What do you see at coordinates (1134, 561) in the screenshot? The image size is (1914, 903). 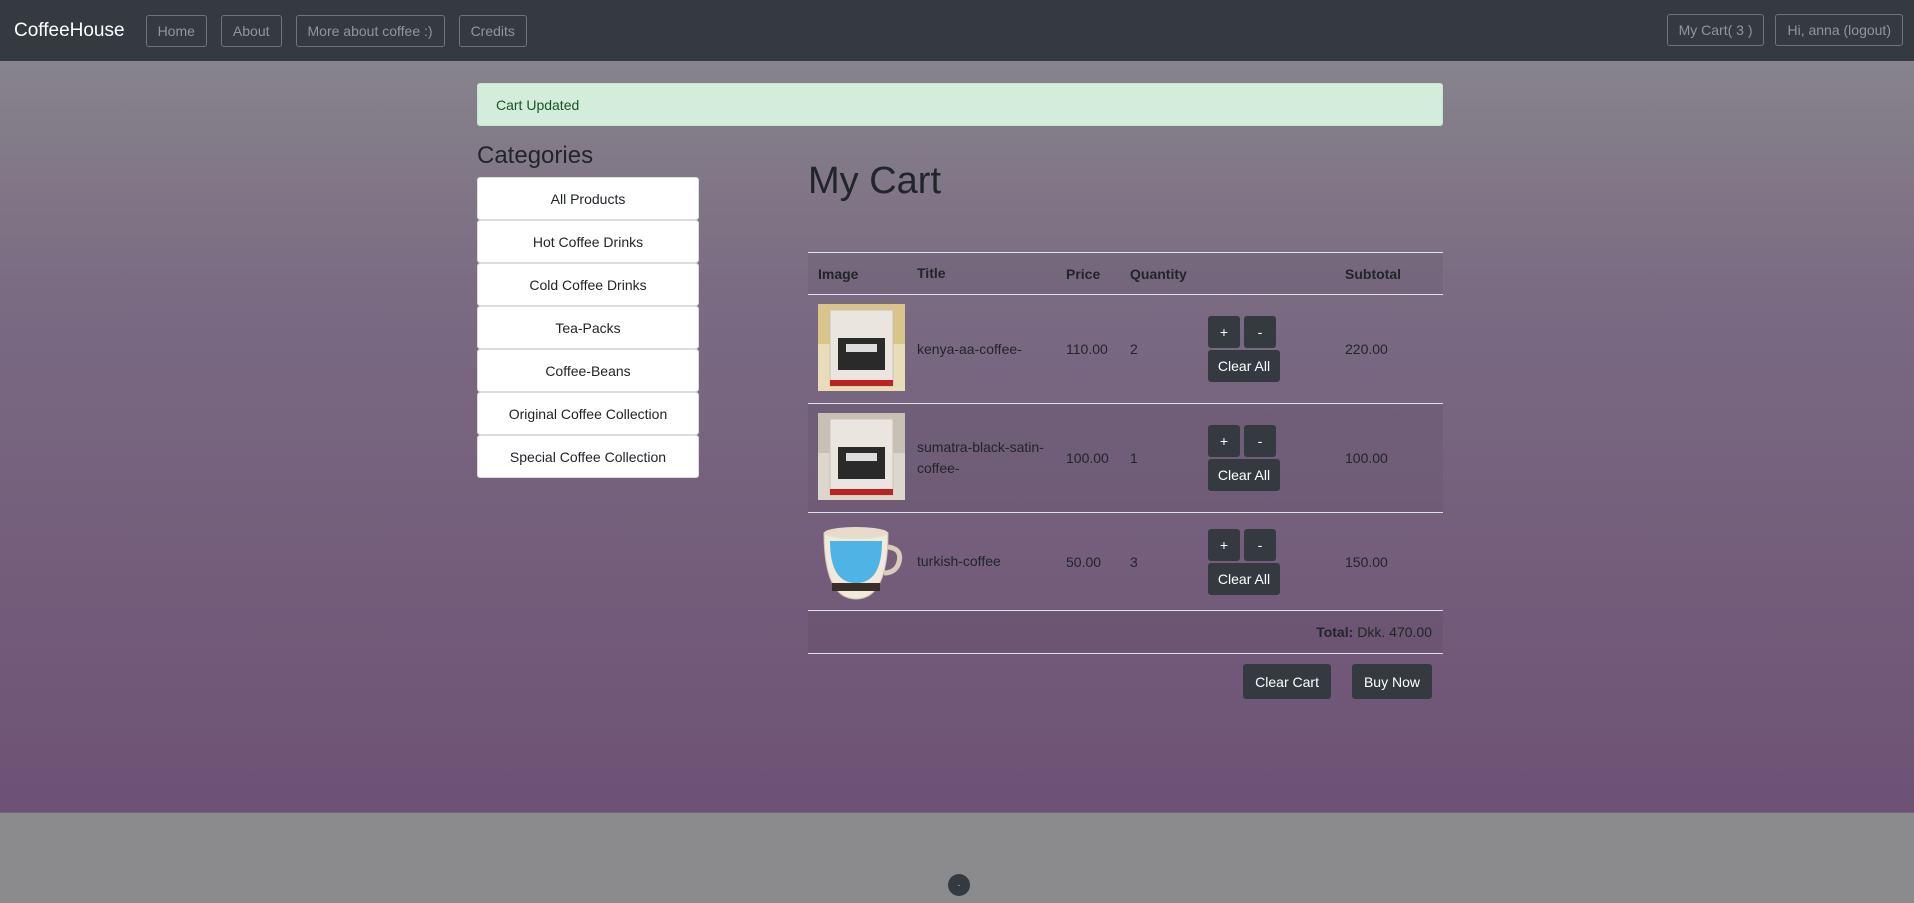 I see `cart-item-quantity: 3` at bounding box center [1134, 561].